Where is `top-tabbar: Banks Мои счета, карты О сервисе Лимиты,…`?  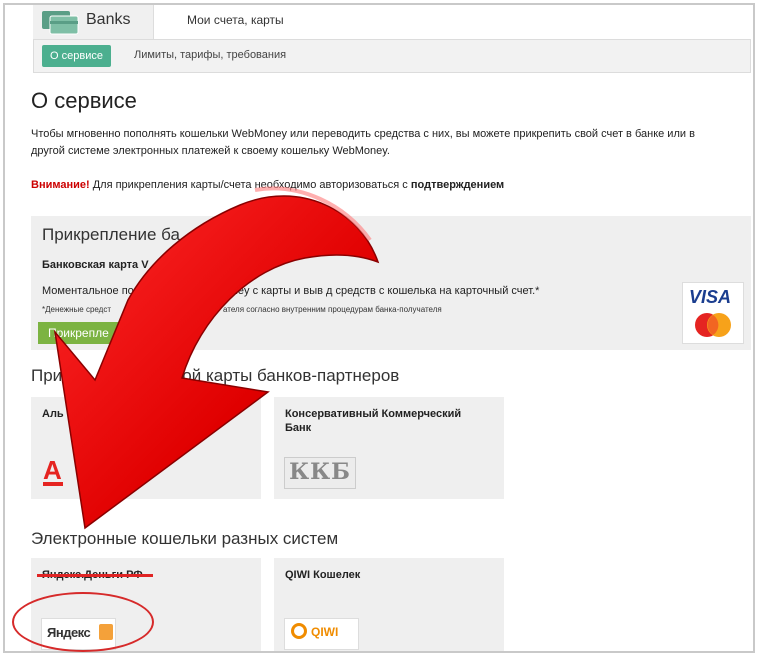 top-tabbar: Banks Мои счета, карты О сервисе Лимиты,… is located at coordinates (393, 39).